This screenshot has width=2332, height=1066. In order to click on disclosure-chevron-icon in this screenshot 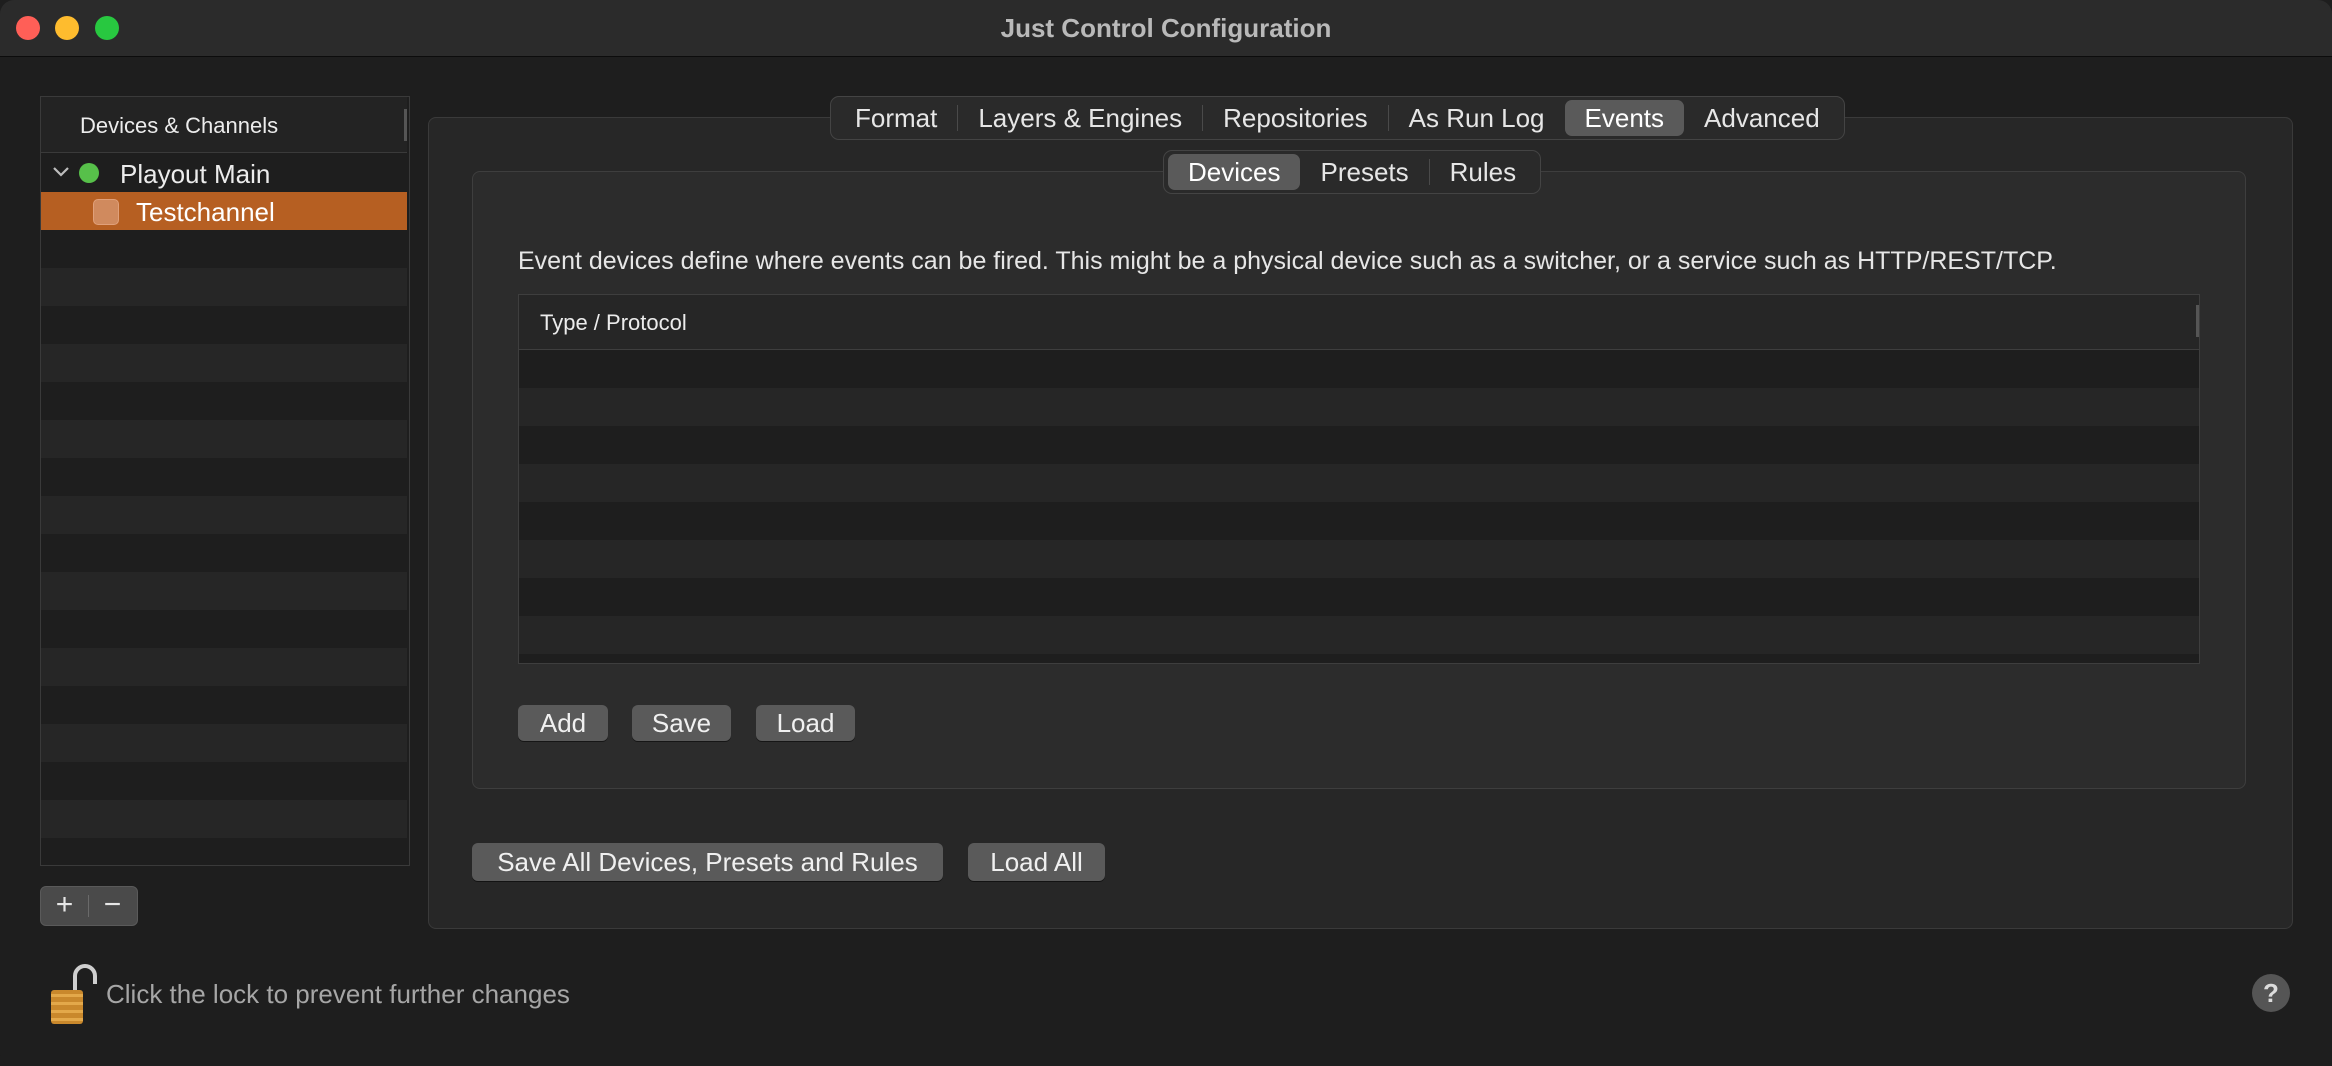, I will do `click(61, 172)`.